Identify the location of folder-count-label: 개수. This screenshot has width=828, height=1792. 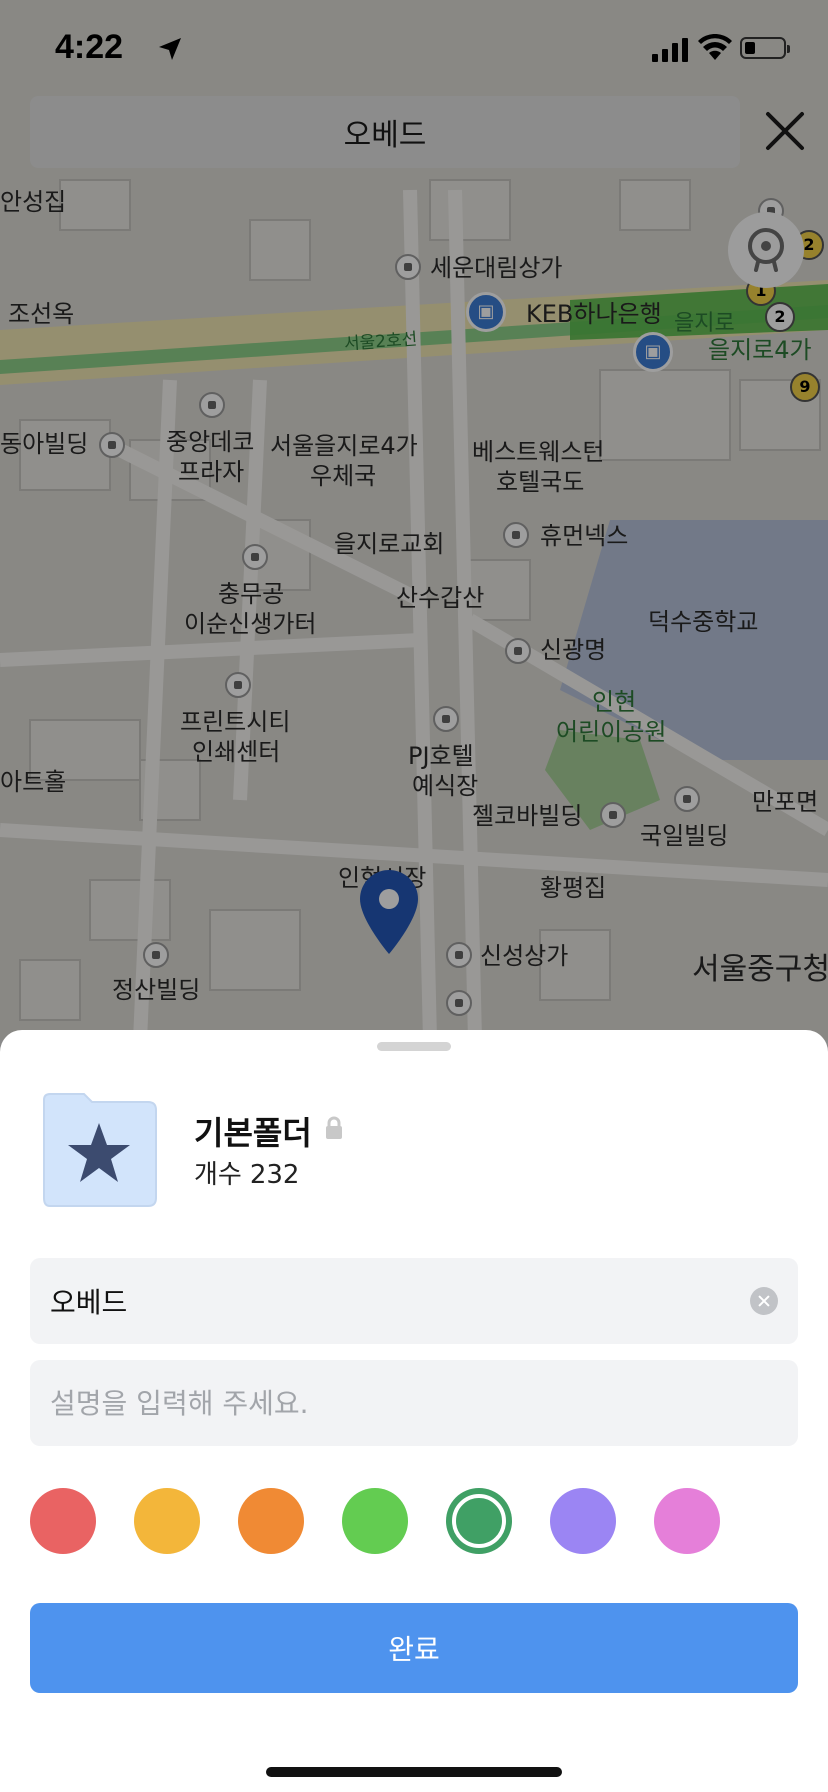
(218, 1175).